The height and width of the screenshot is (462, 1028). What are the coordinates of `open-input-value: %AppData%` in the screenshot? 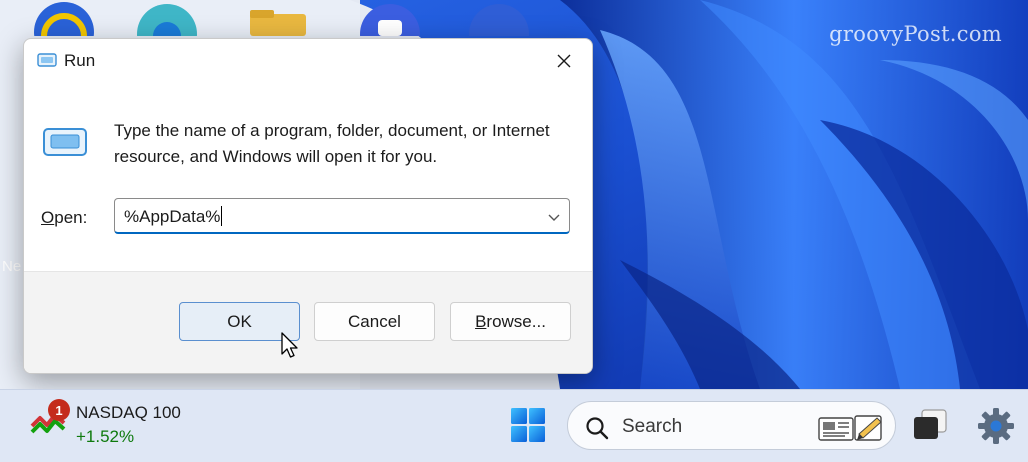 It's located at (173, 216).